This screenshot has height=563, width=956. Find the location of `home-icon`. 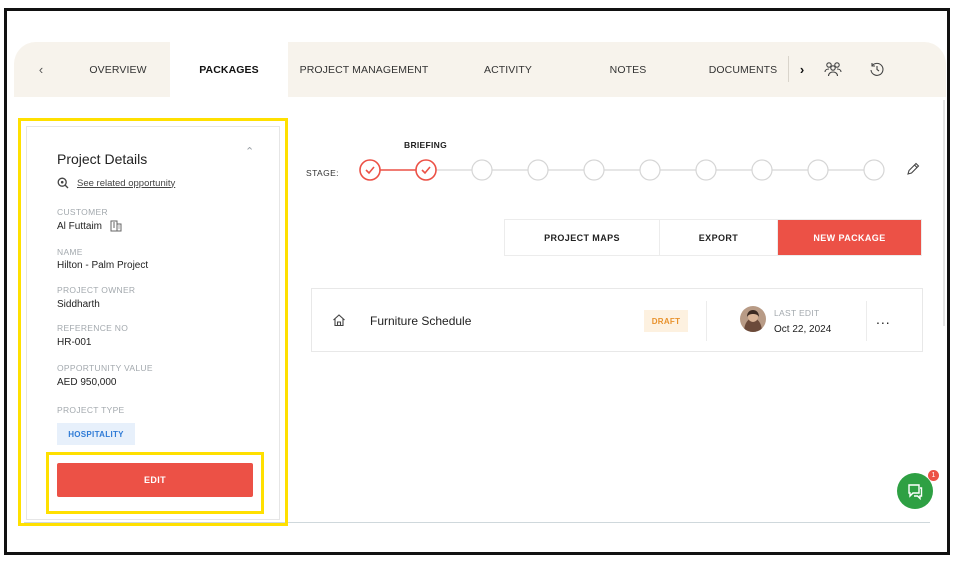

home-icon is located at coordinates (339, 320).